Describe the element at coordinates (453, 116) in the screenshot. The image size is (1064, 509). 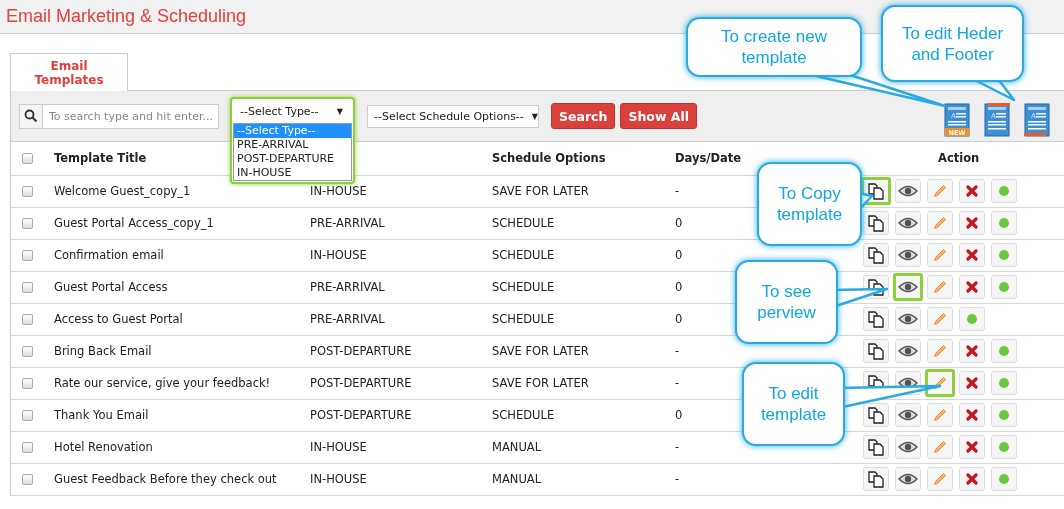
I see `schedule-dropdown: --Select Schedule Options-- ▼` at that location.